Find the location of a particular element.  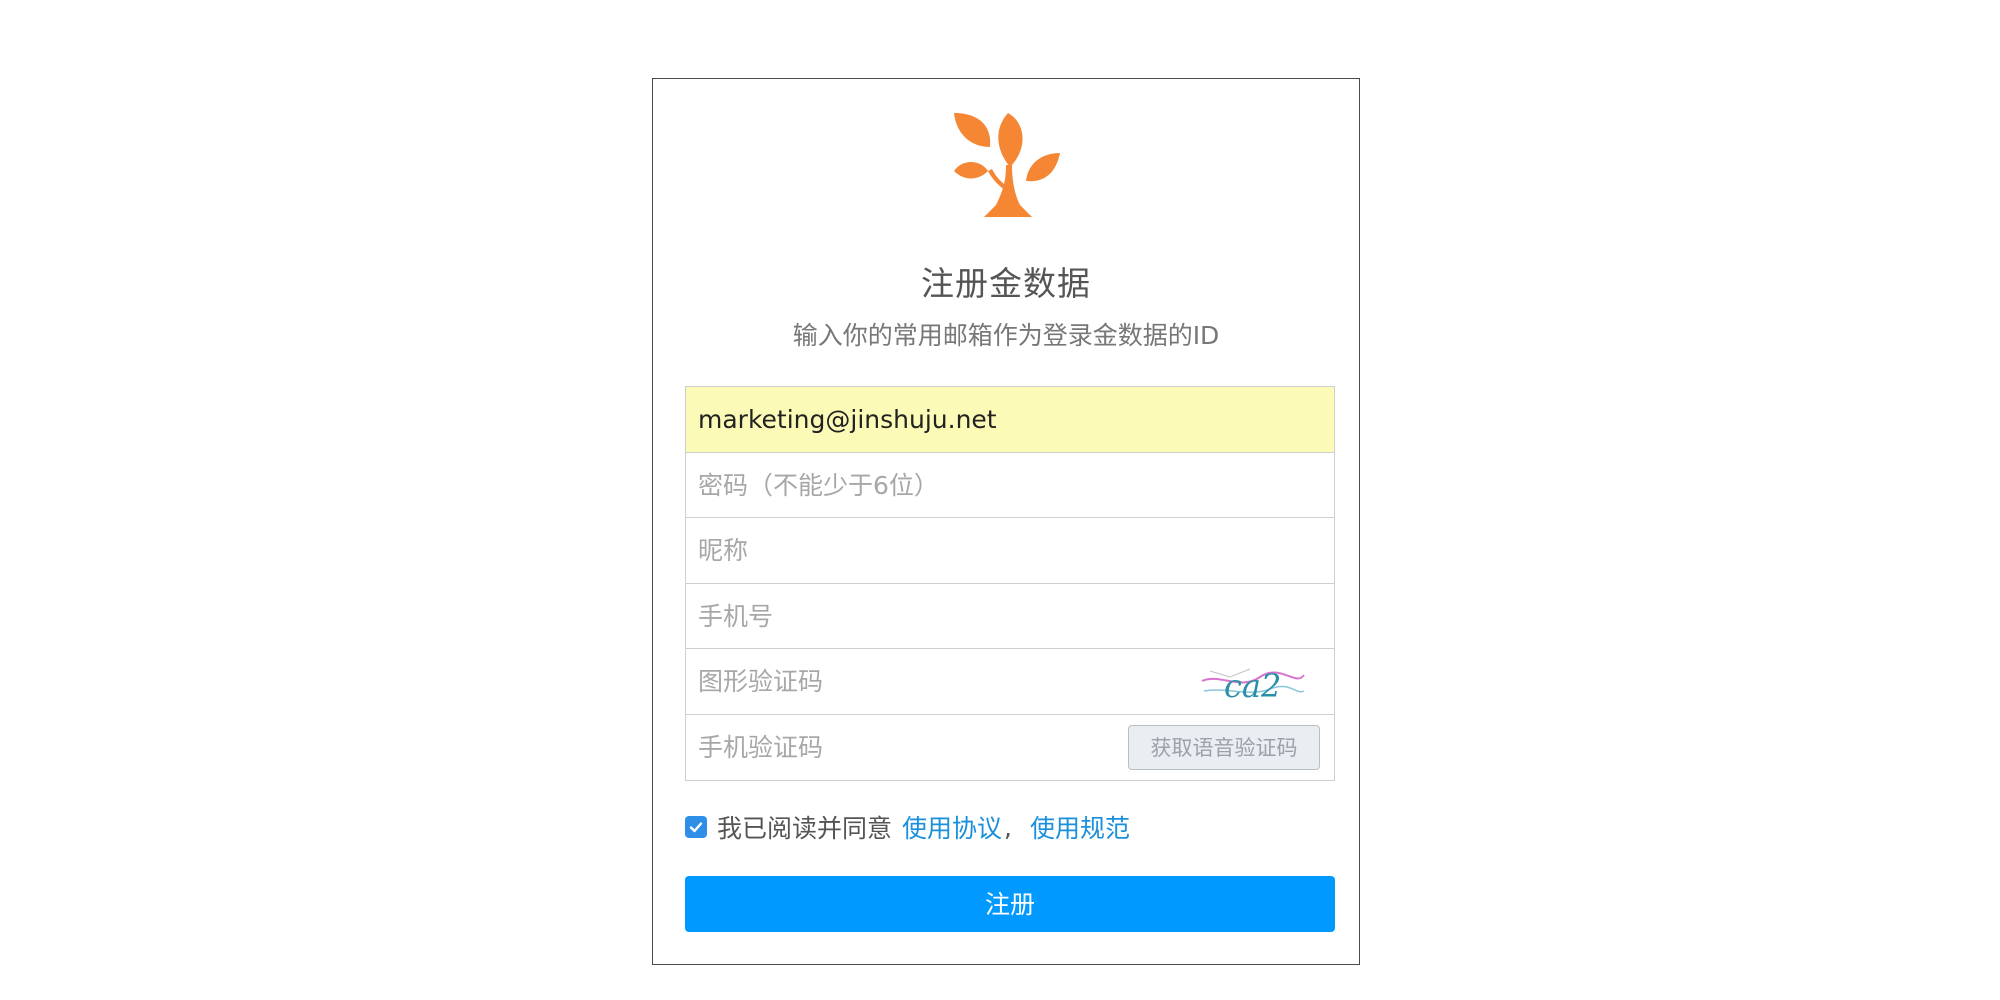

nickname-field-wrapper is located at coordinates (1010, 550).